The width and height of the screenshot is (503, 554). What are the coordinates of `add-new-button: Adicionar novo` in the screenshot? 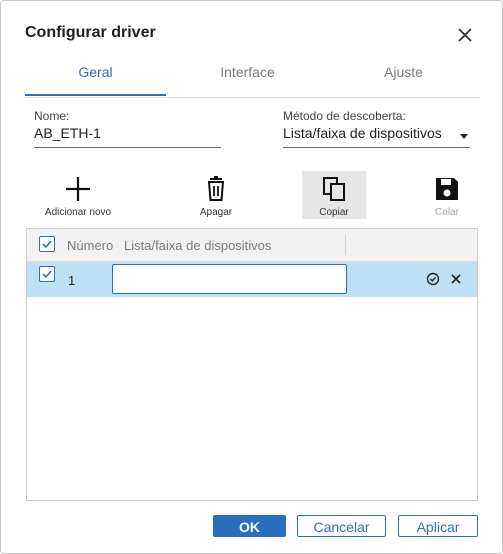 It's located at (78, 195).